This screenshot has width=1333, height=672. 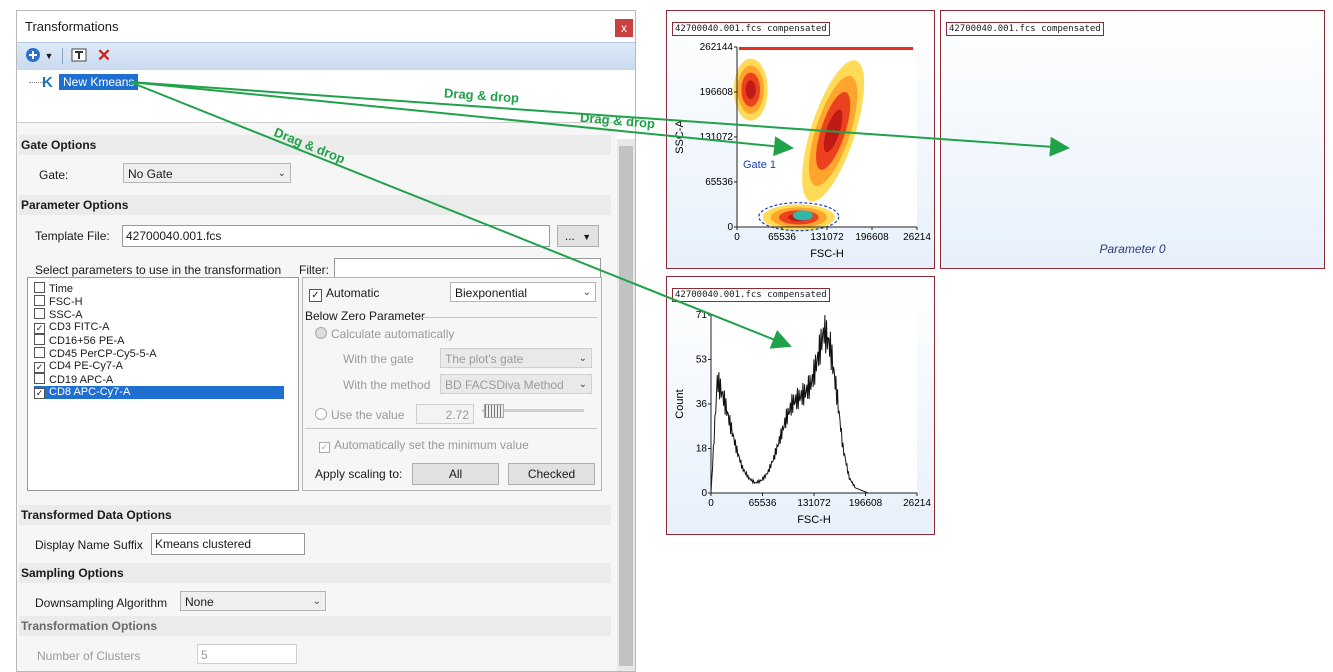 What do you see at coordinates (33, 56) in the screenshot?
I see `add-circle-icon` at bounding box center [33, 56].